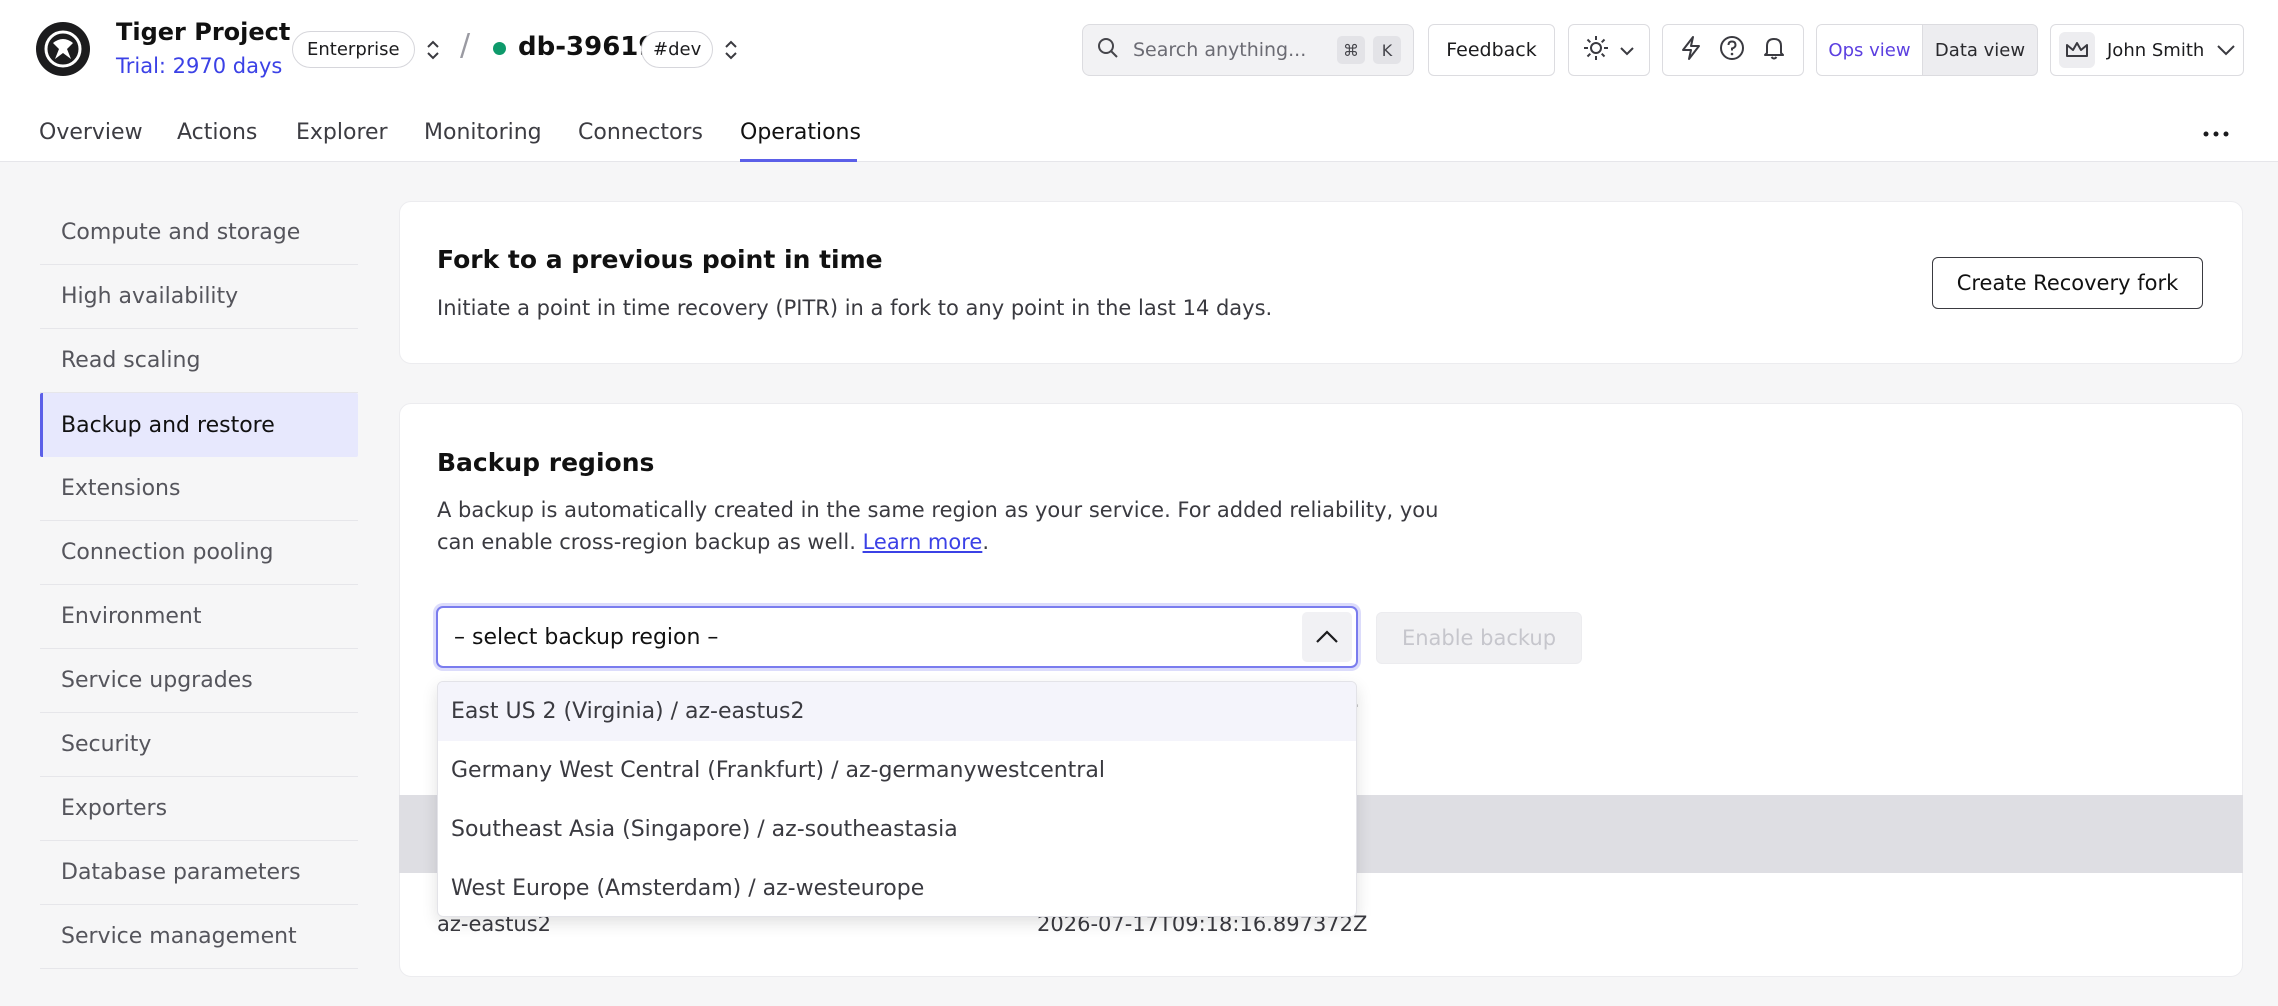  Describe the element at coordinates (199, 937) in the screenshot. I see `sidebar-item-service-management: Service management` at that location.